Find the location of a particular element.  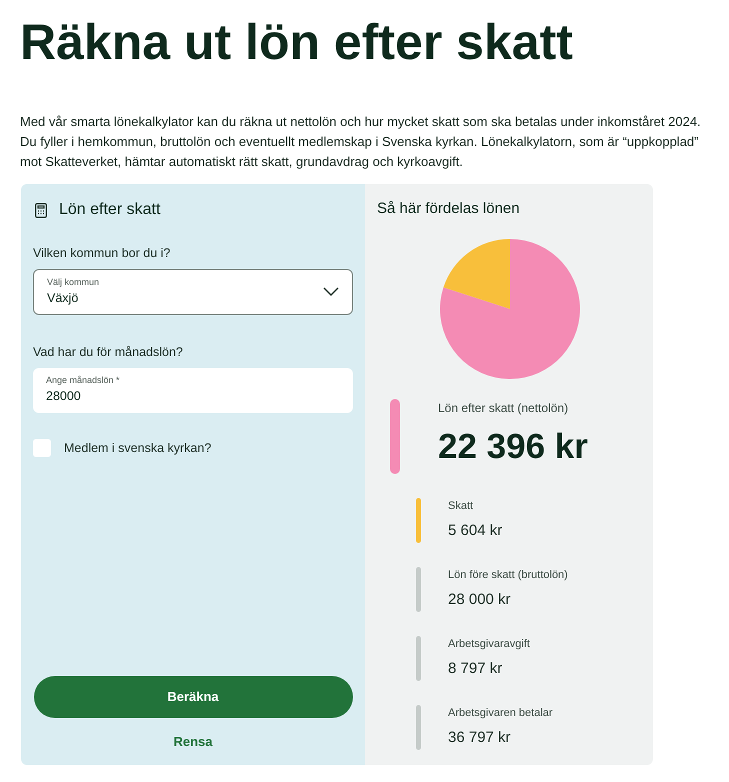

legend-label: Lön efter skatt (nettolön) is located at coordinates (504, 408).